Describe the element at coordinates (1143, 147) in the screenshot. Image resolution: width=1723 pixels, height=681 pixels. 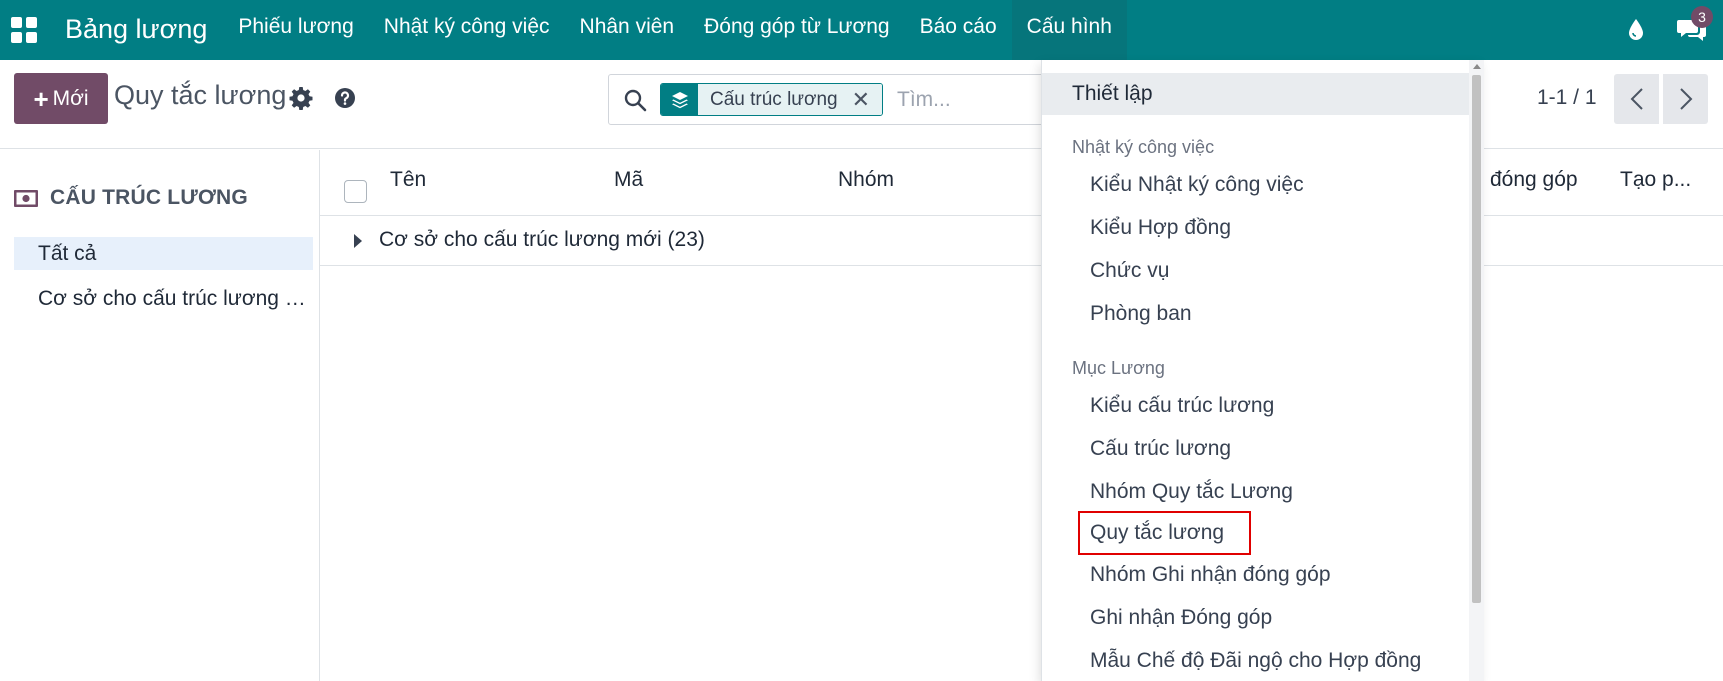
I see `dropdown-section-work-entries: Nhật ký công việc` at that location.